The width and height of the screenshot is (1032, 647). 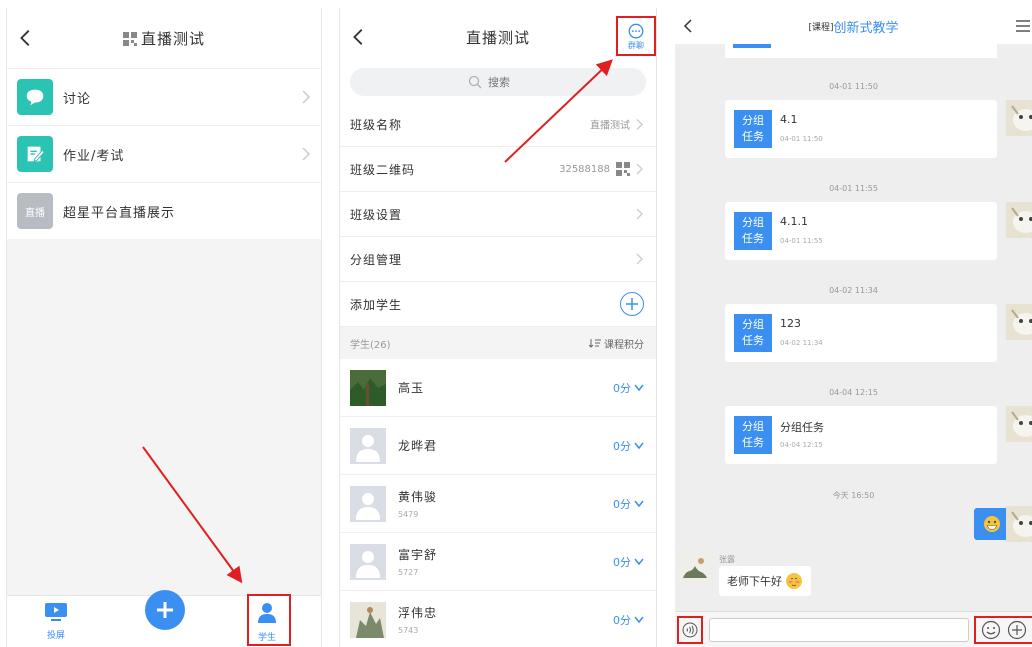 What do you see at coordinates (853, 26) in the screenshot?
I see `chat-header: [课程] 创新式教学` at bounding box center [853, 26].